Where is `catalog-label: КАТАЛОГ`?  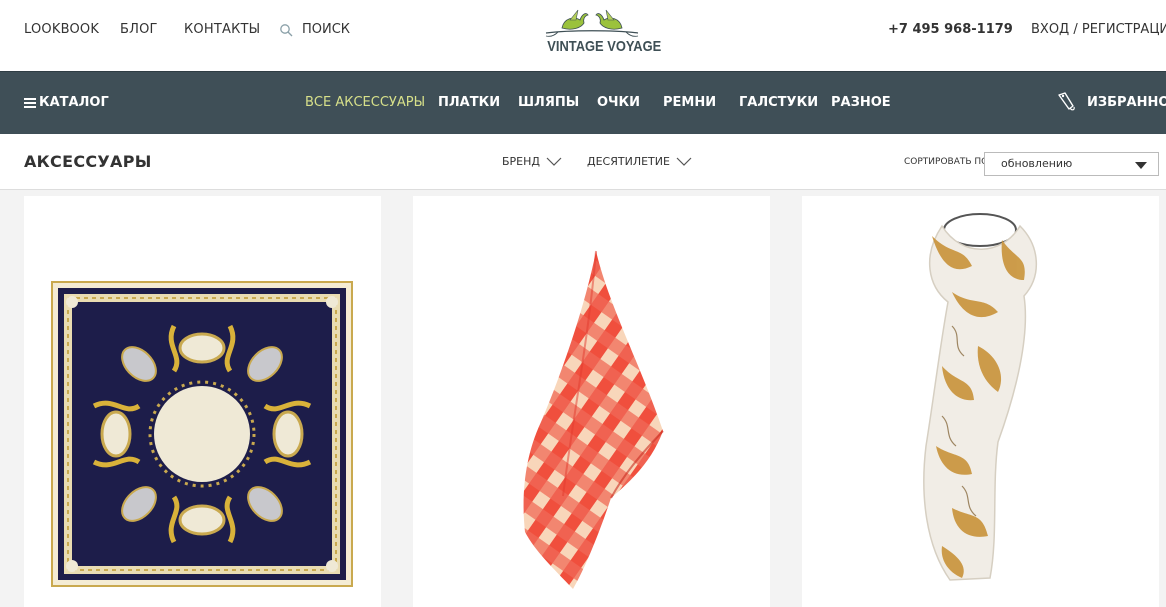
catalog-label: КАТАЛОГ is located at coordinates (74, 102).